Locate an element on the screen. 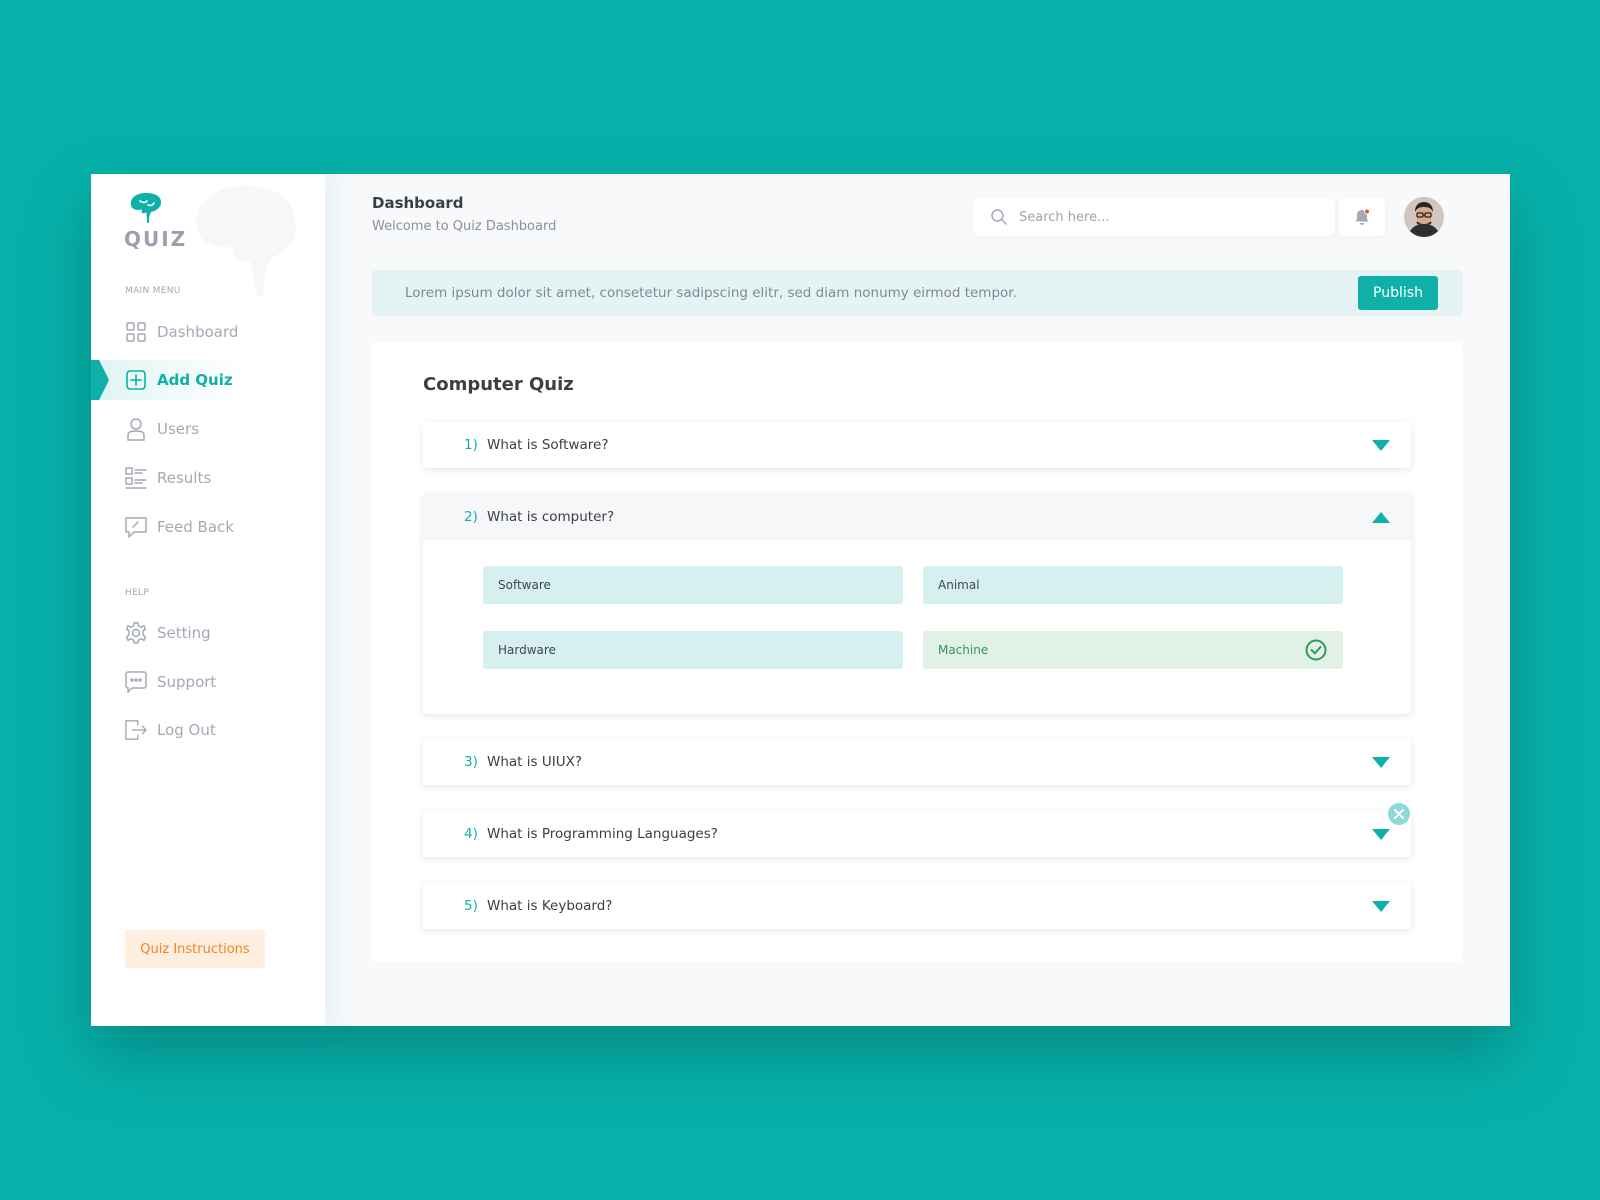 This screenshot has width=1600, height=1200. avatar is located at coordinates (1424, 217).